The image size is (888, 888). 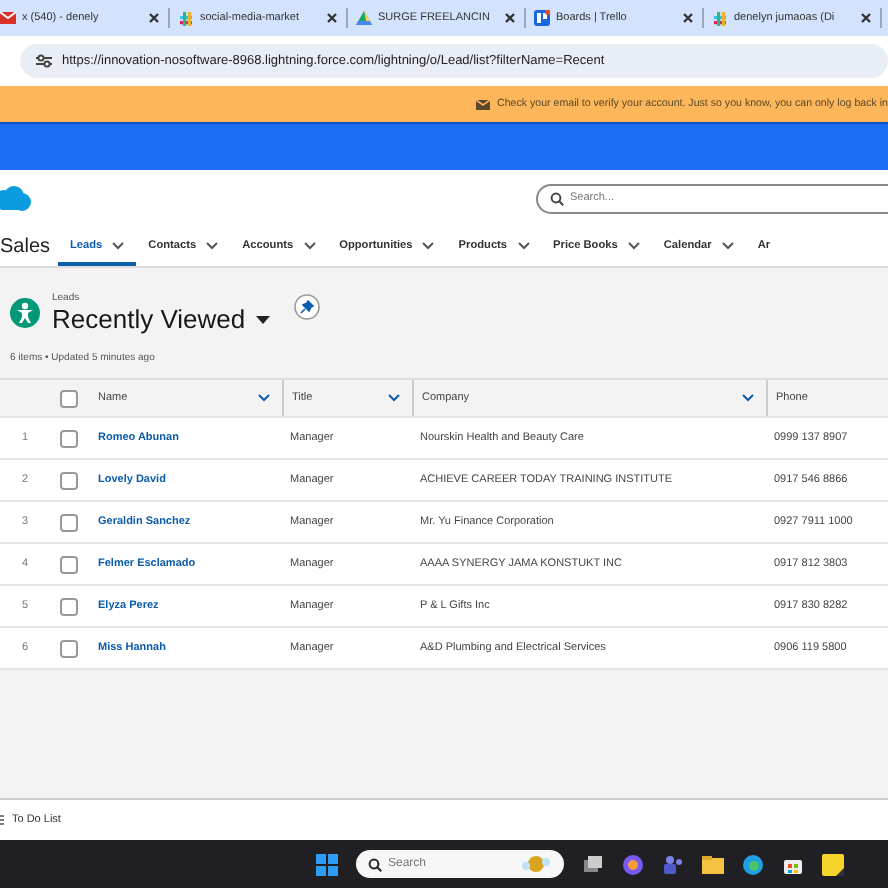 I want to click on windows-icon, so click(x=327, y=864).